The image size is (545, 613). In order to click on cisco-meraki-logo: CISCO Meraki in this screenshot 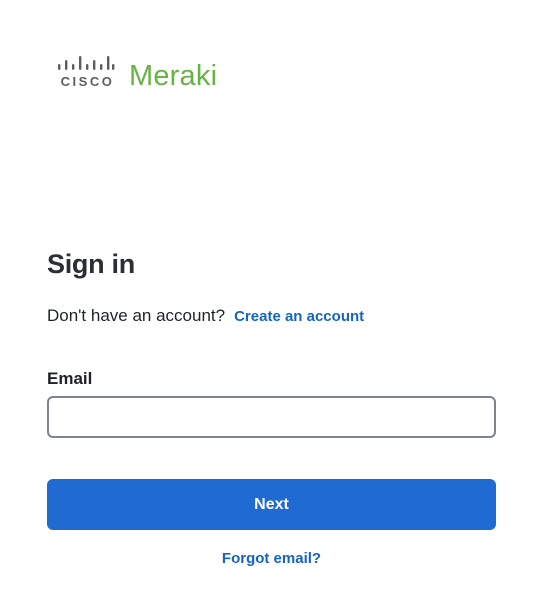, I will do `click(137, 74)`.